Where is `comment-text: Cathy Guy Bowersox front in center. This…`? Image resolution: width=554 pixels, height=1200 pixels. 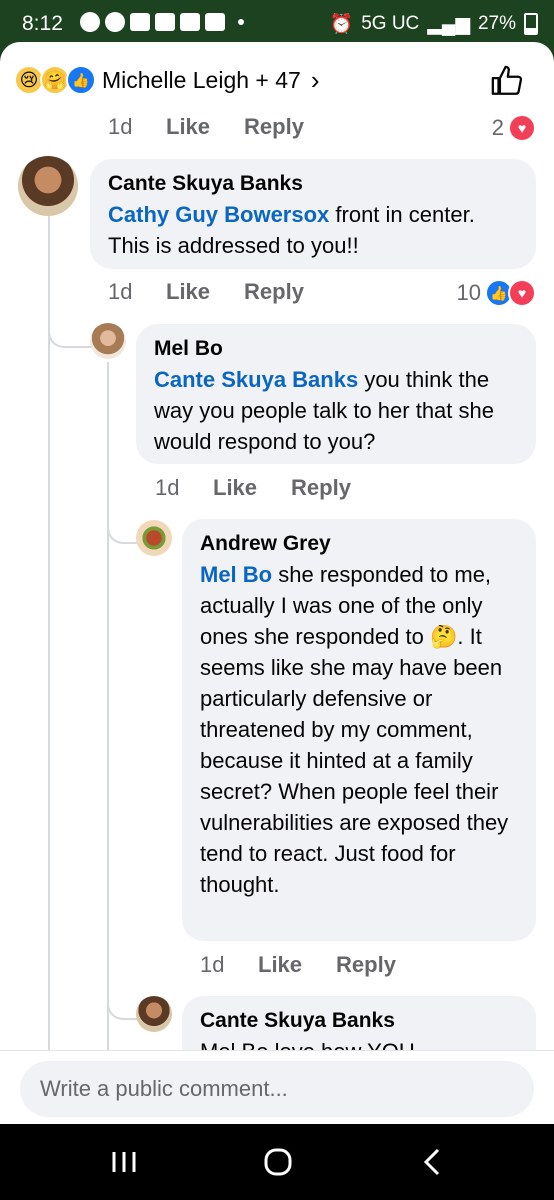 comment-text: Cathy Guy Bowersox front in center. This… is located at coordinates (313, 230).